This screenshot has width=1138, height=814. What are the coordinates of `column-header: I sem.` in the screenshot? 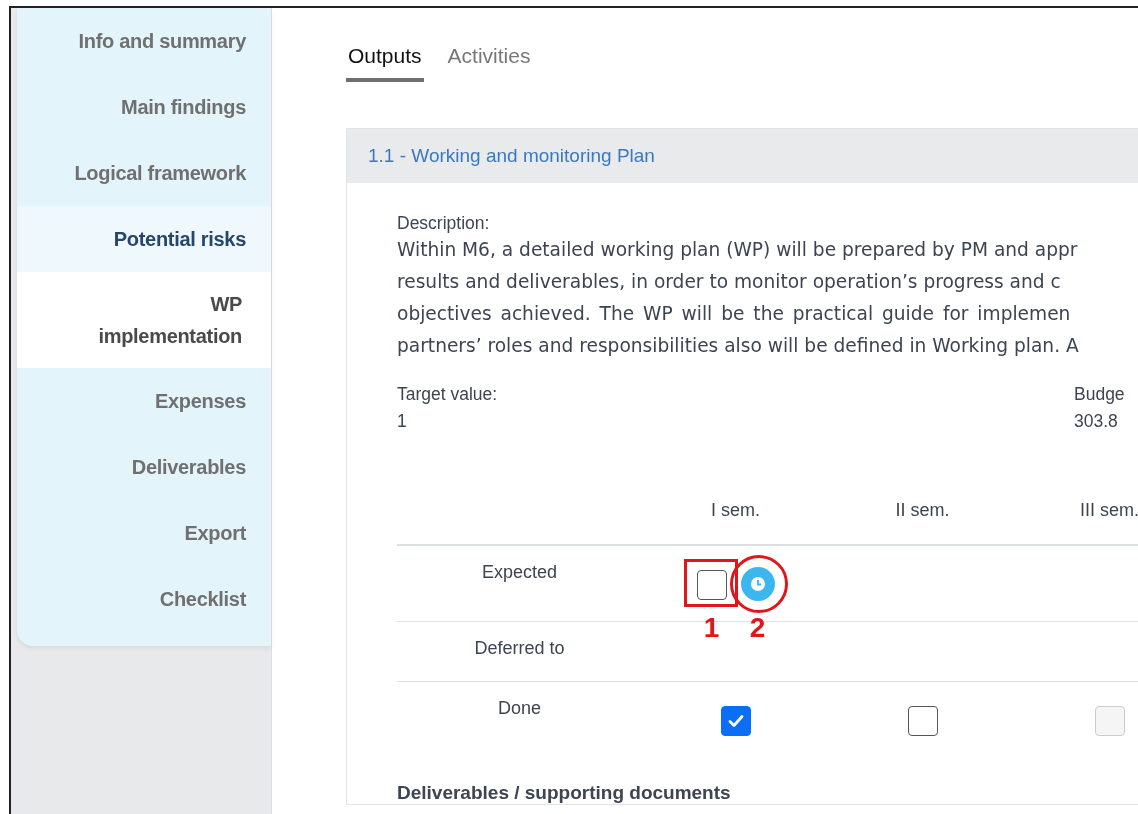 It's located at (735, 511).